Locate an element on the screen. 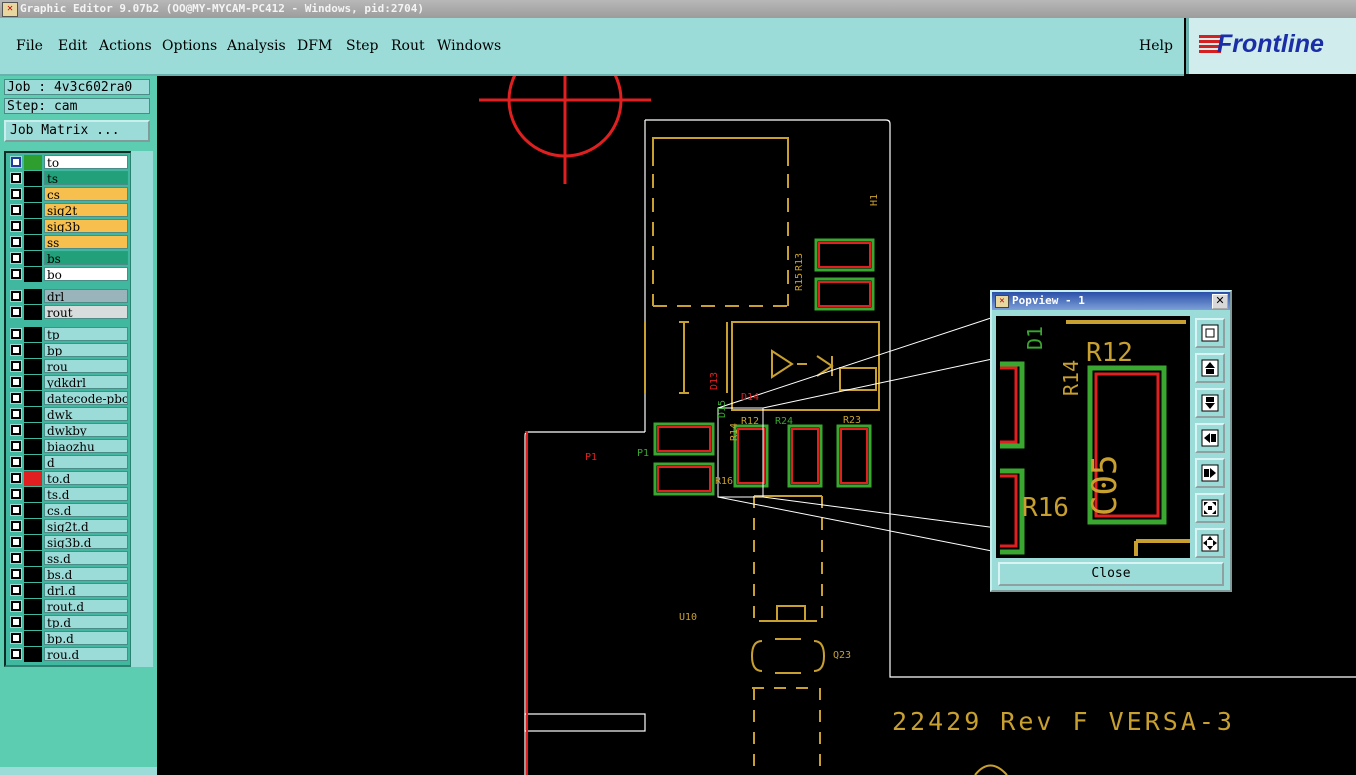 The image size is (1356, 775). layer-name: tp is located at coordinates (86, 334).